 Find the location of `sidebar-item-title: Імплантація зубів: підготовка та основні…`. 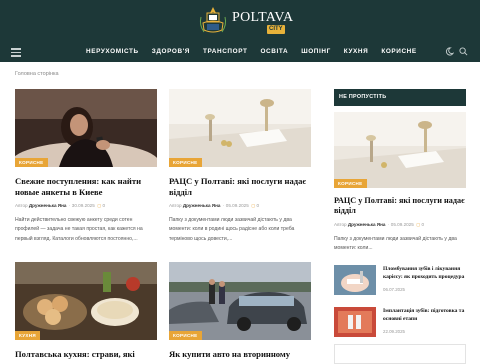

sidebar-item-title: Імплантація зубів: підготовка та основні… is located at coordinates (424, 315).